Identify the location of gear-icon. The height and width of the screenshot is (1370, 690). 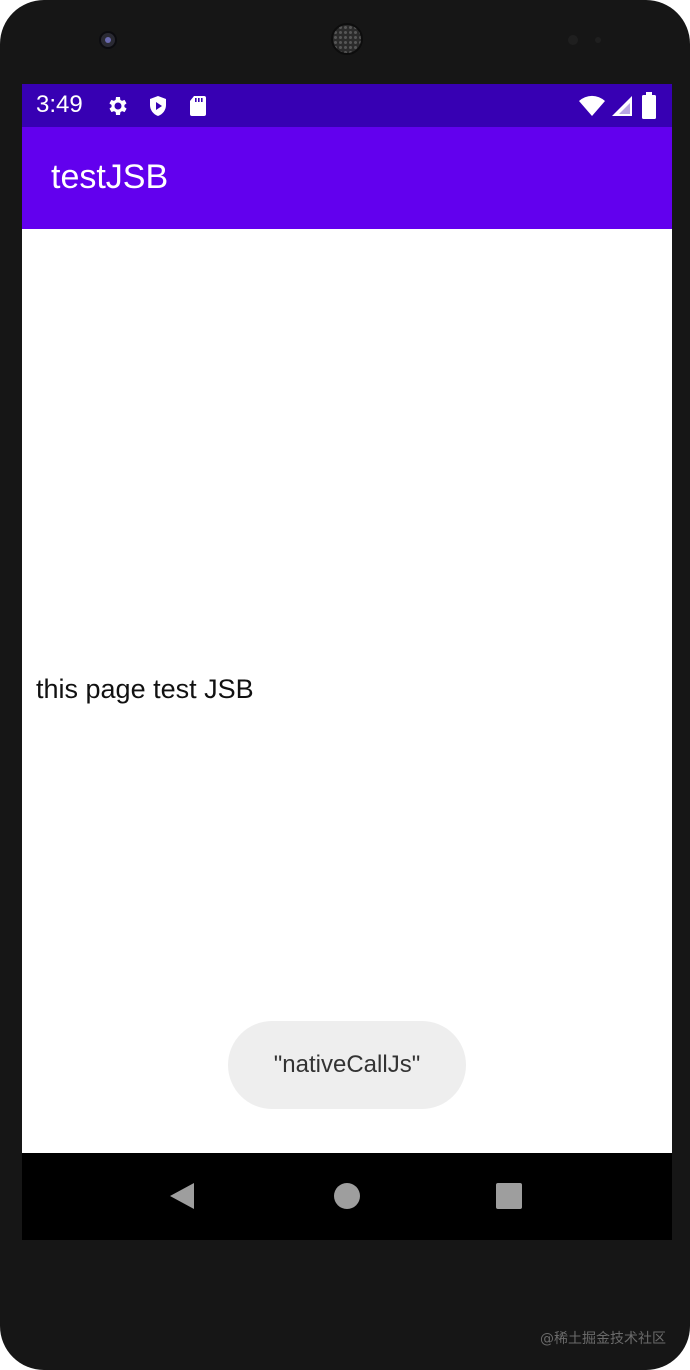
(118, 106).